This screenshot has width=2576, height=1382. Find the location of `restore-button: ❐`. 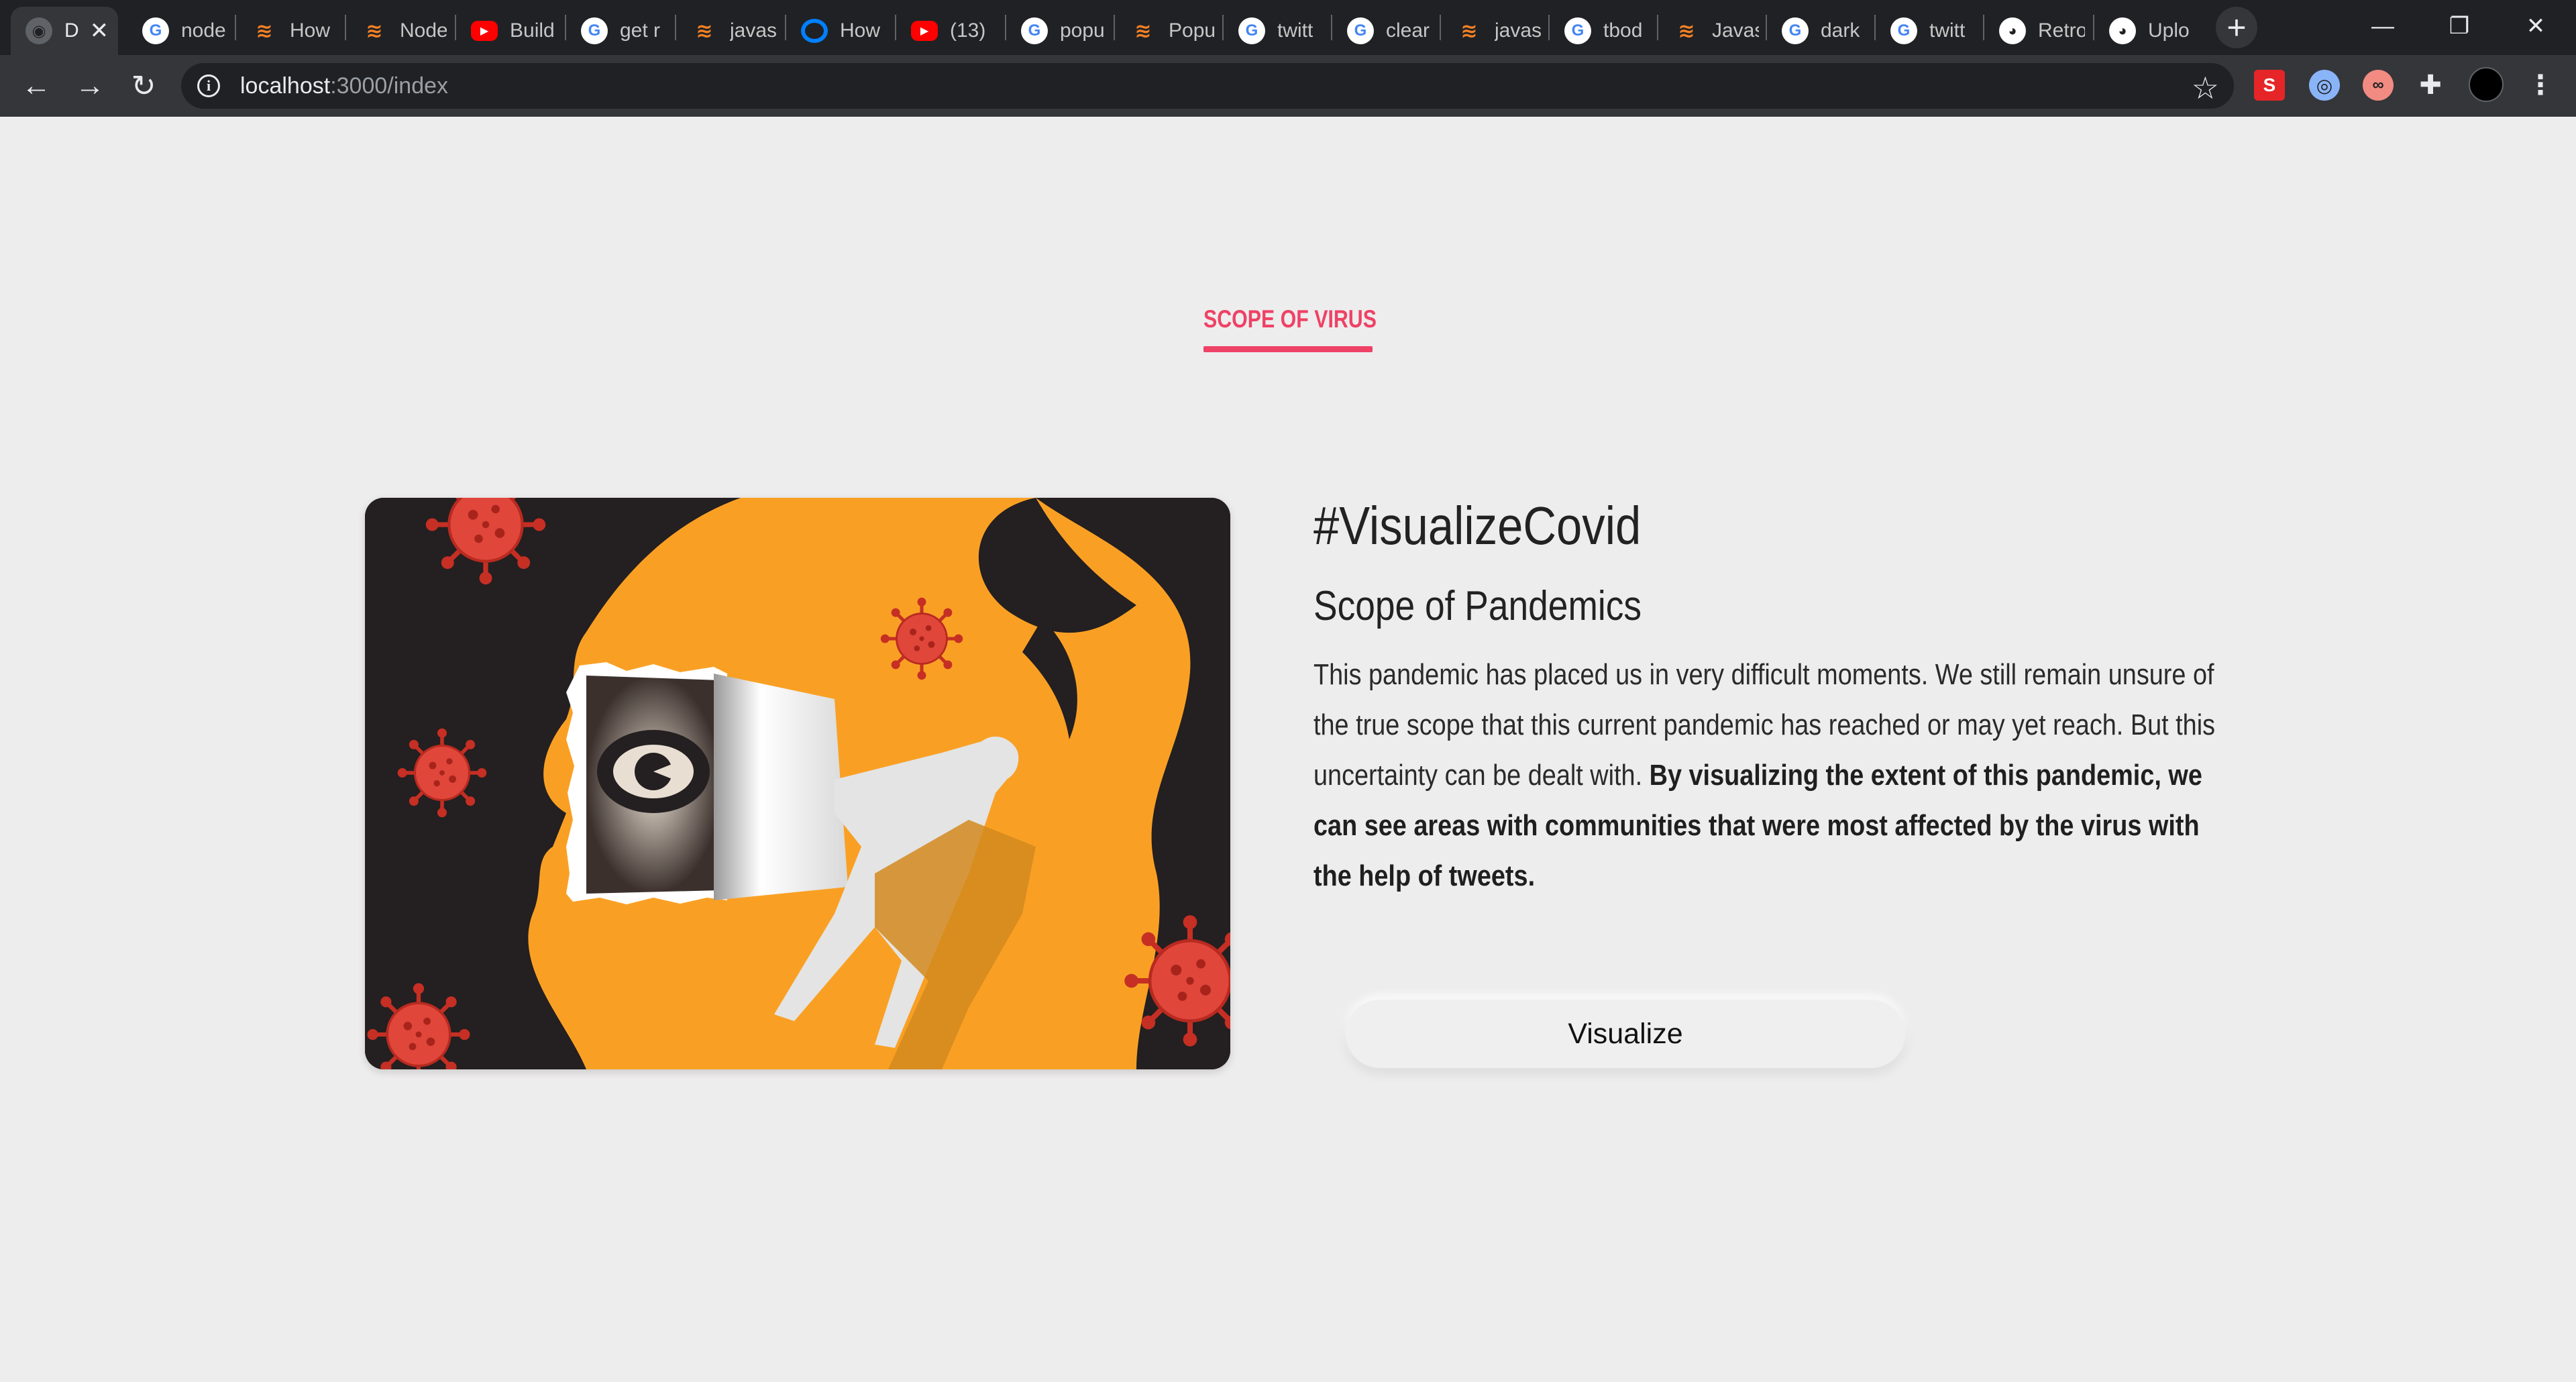

restore-button: ❐ is located at coordinates (2459, 26).